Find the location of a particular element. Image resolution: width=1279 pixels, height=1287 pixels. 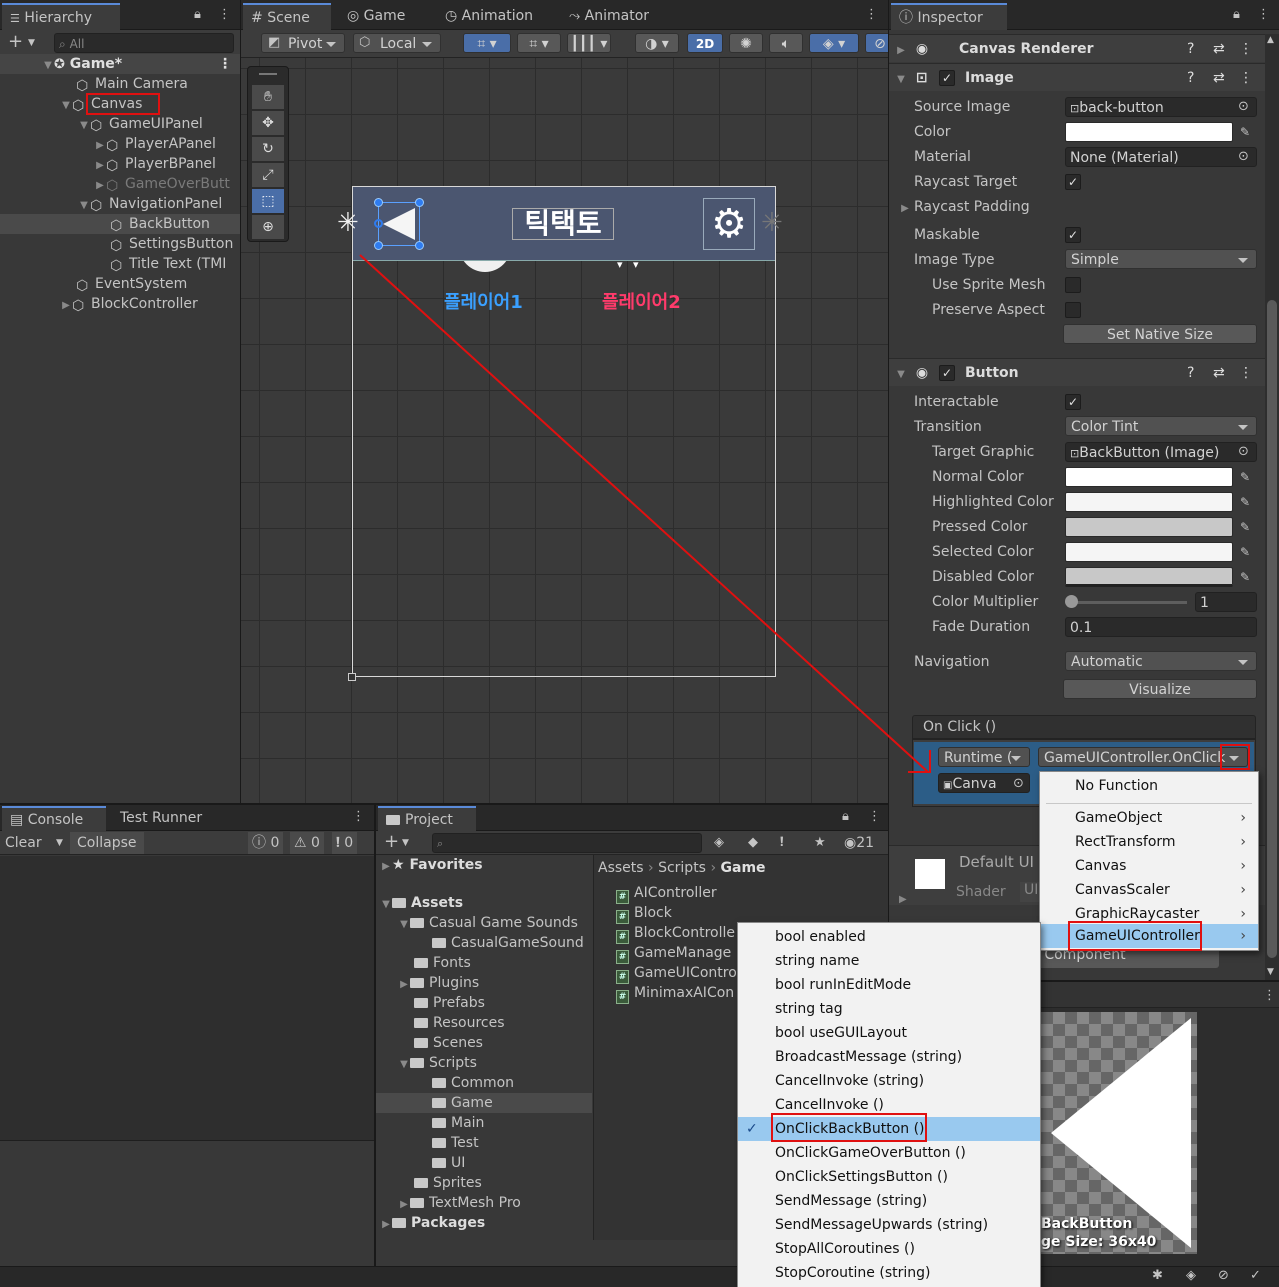

effects-button: ◈ ▾ is located at coordinates (834, 43).